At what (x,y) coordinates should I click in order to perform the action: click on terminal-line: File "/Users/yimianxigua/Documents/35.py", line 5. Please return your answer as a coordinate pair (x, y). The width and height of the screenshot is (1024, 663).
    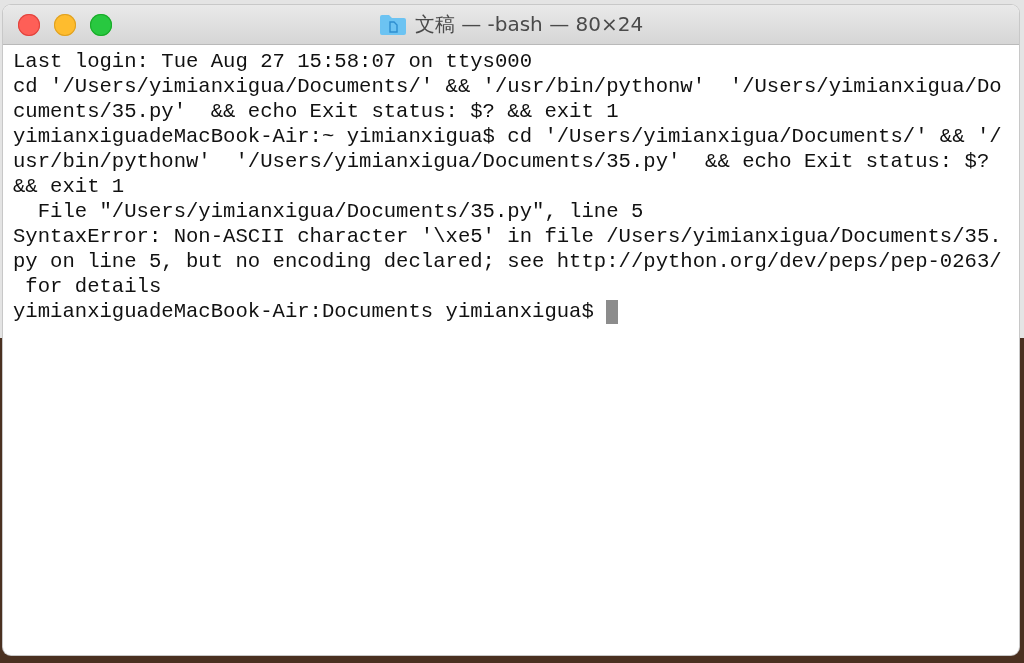
    Looking at the image, I should click on (340, 211).